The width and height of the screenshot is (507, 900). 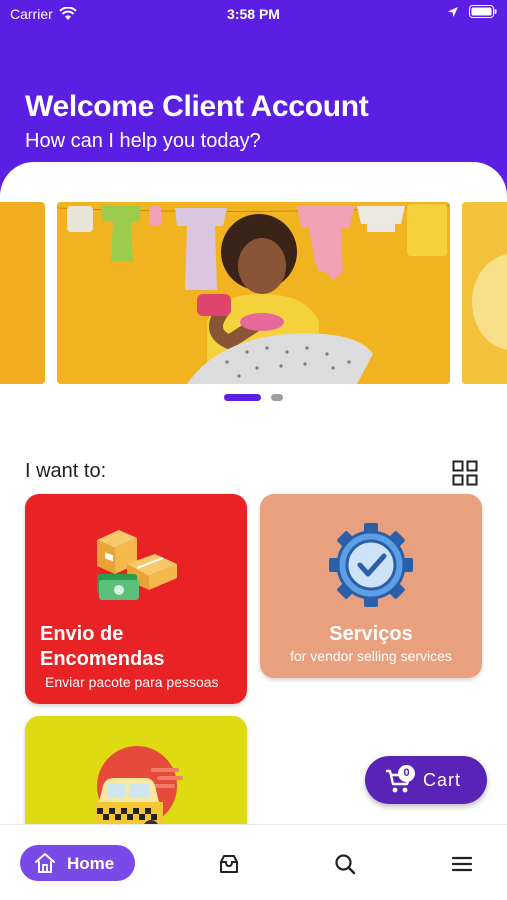 What do you see at coordinates (229, 864) in the screenshot?
I see `inbox-icon` at bounding box center [229, 864].